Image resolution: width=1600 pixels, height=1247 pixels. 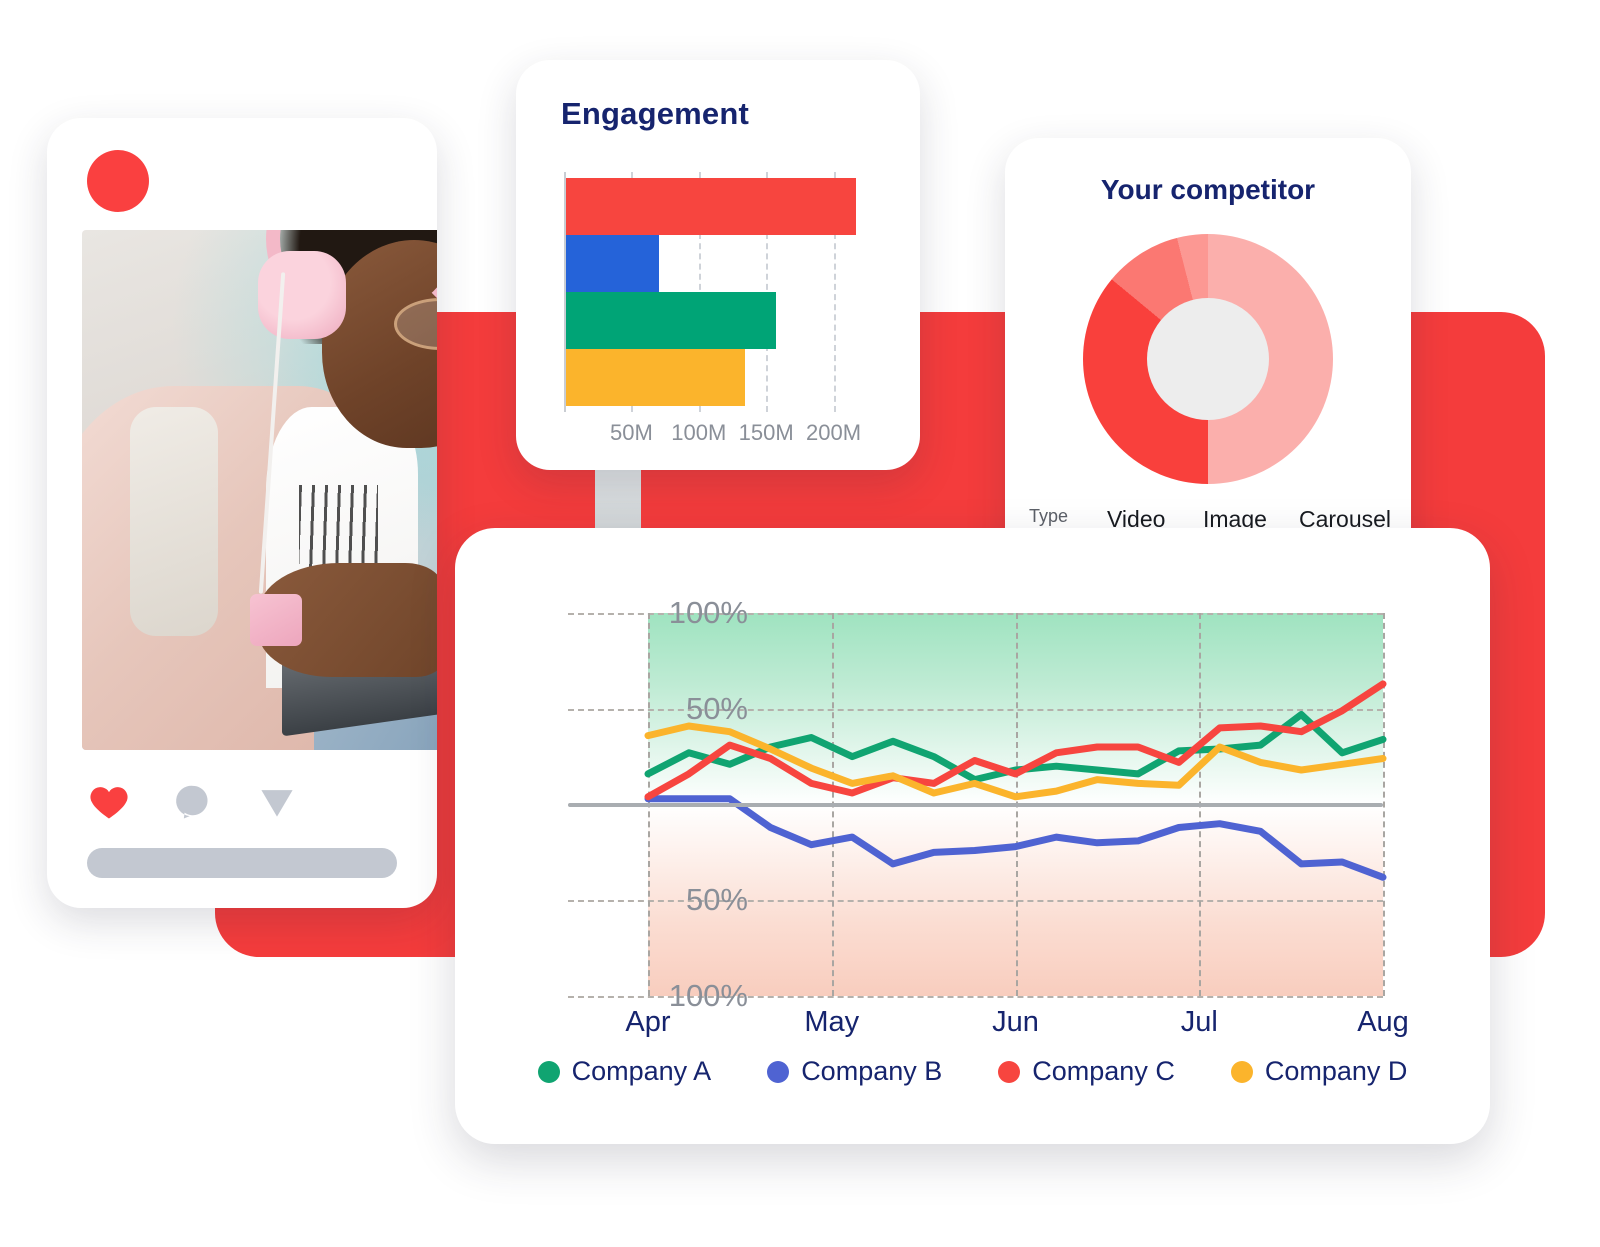 I want to click on legend-item: Company A, so click(x=624, y=1071).